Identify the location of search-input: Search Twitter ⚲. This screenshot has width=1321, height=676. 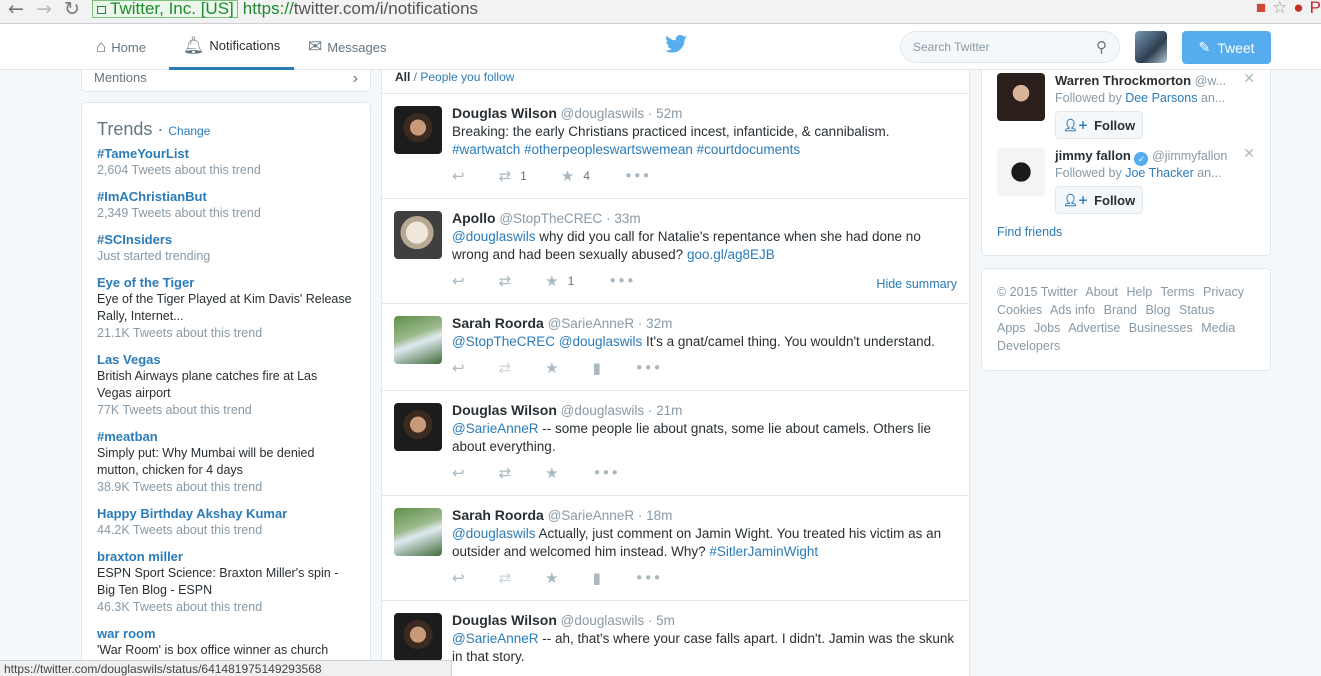
(1010, 47).